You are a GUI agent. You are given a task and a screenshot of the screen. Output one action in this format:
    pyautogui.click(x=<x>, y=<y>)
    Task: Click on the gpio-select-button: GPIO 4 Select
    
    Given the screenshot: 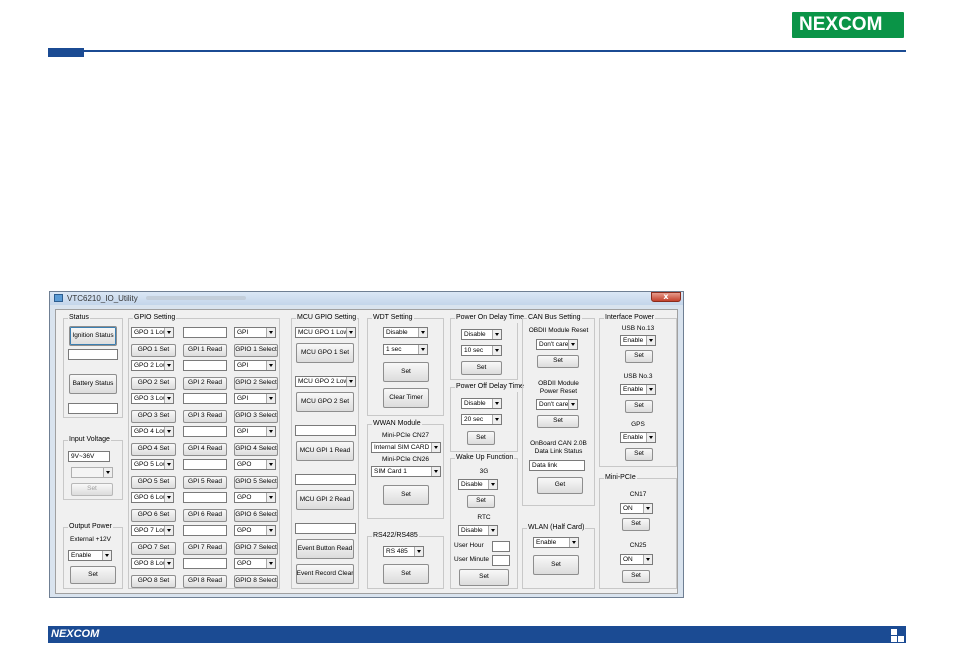 What is the action you would take?
    pyautogui.click(x=256, y=449)
    